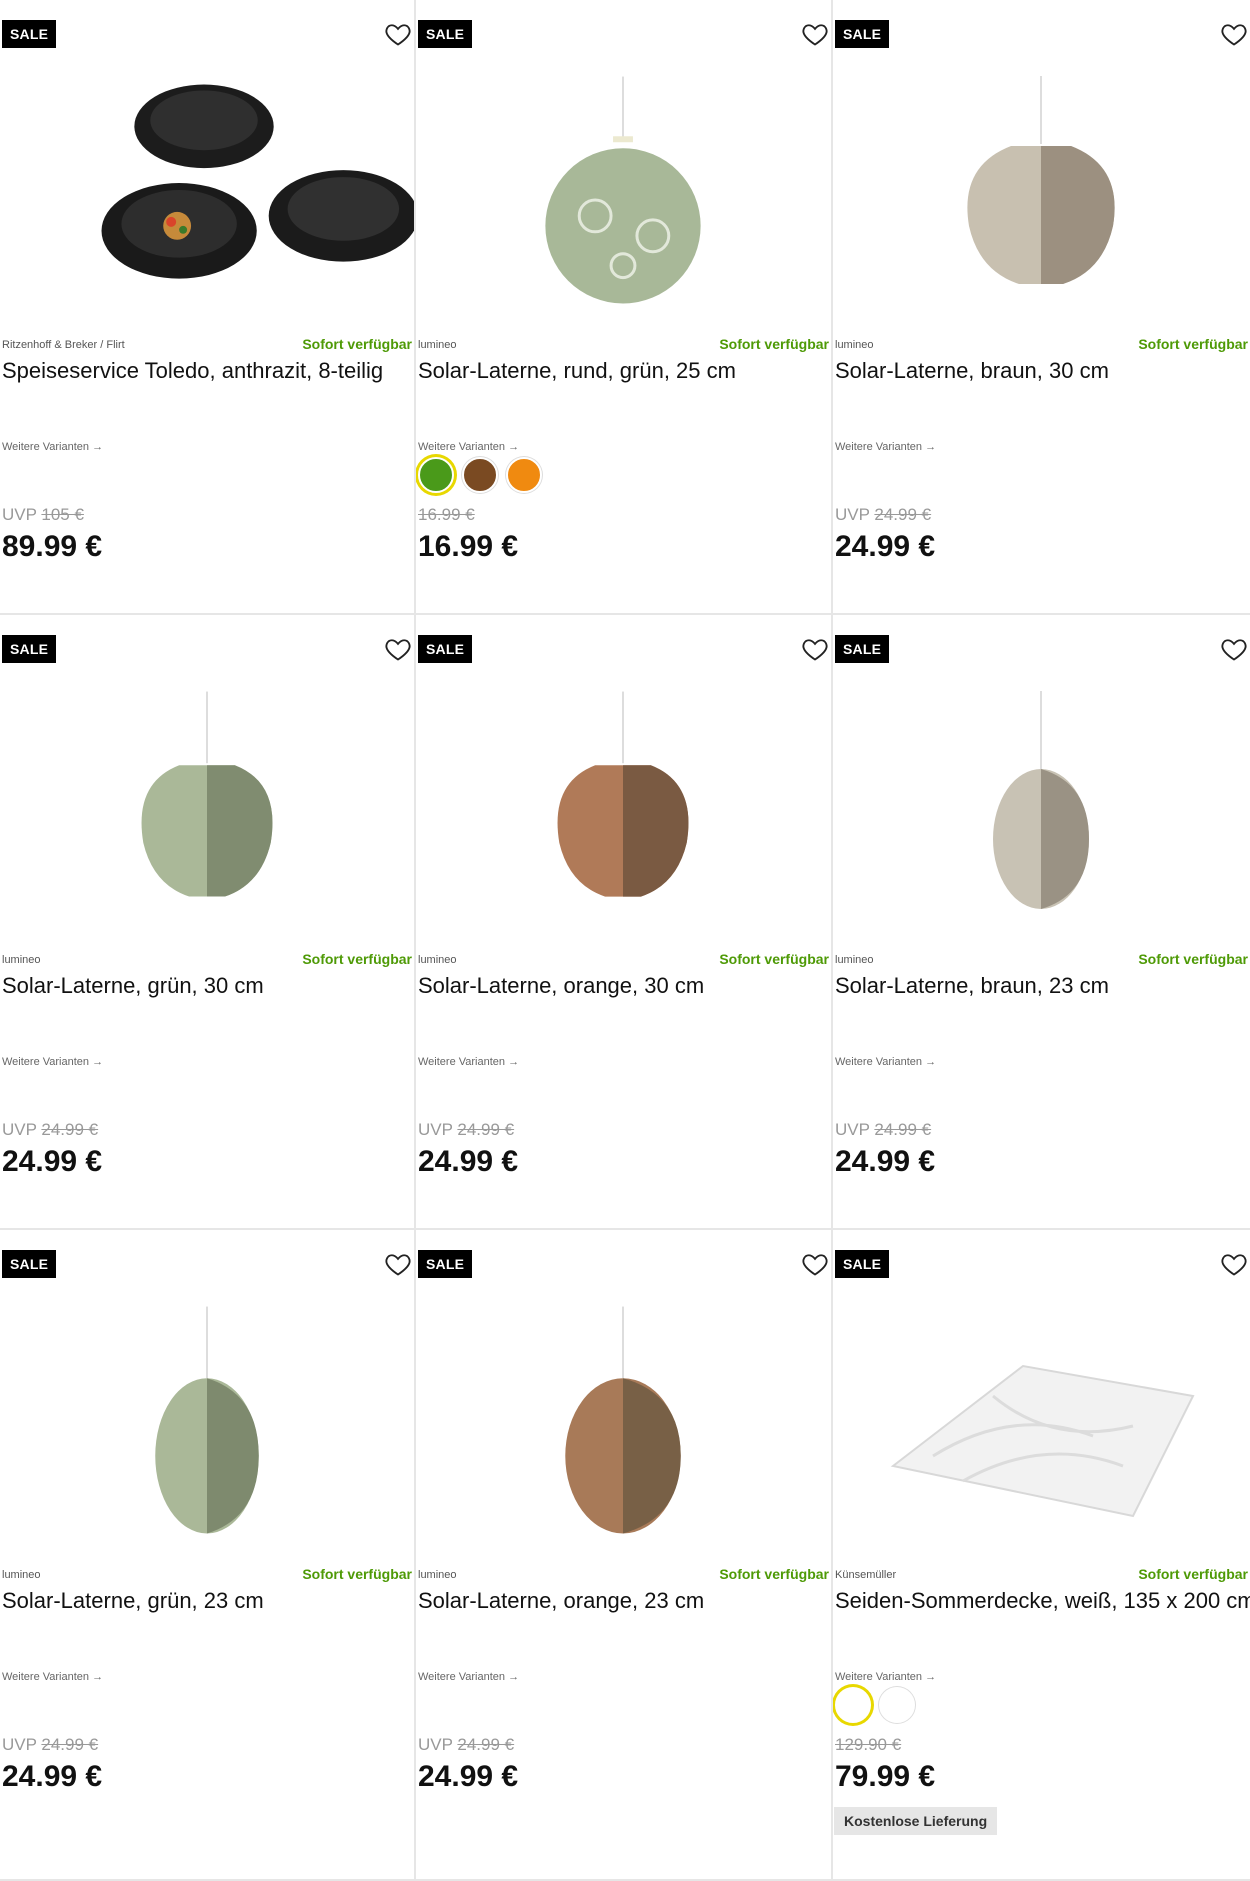 This screenshot has width=1250, height=1881. Describe the element at coordinates (436, 475) in the screenshot. I see `swatch-green` at that location.